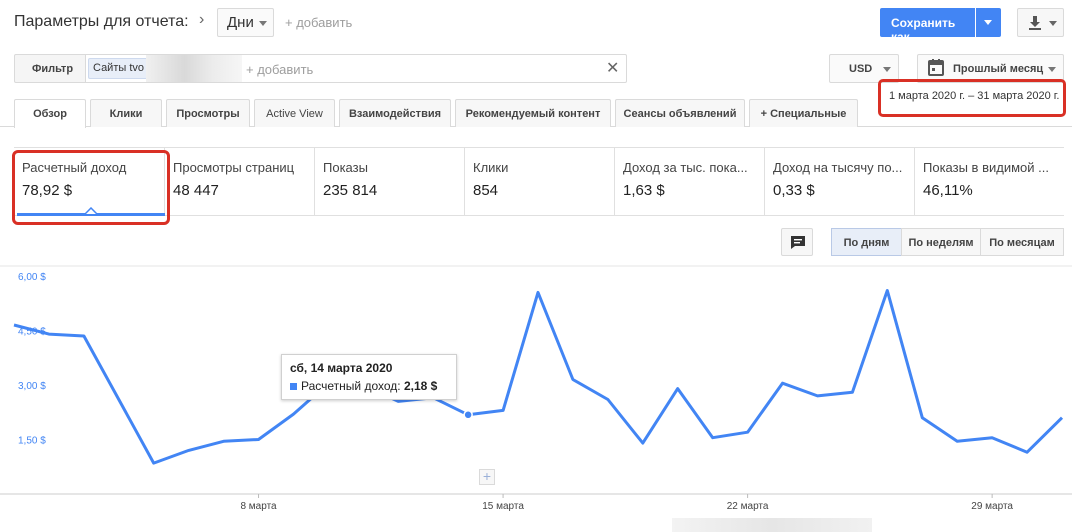  What do you see at coordinates (119, 68) in the screenshot?
I see `filter-chip: Сайты tvo` at bounding box center [119, 68].